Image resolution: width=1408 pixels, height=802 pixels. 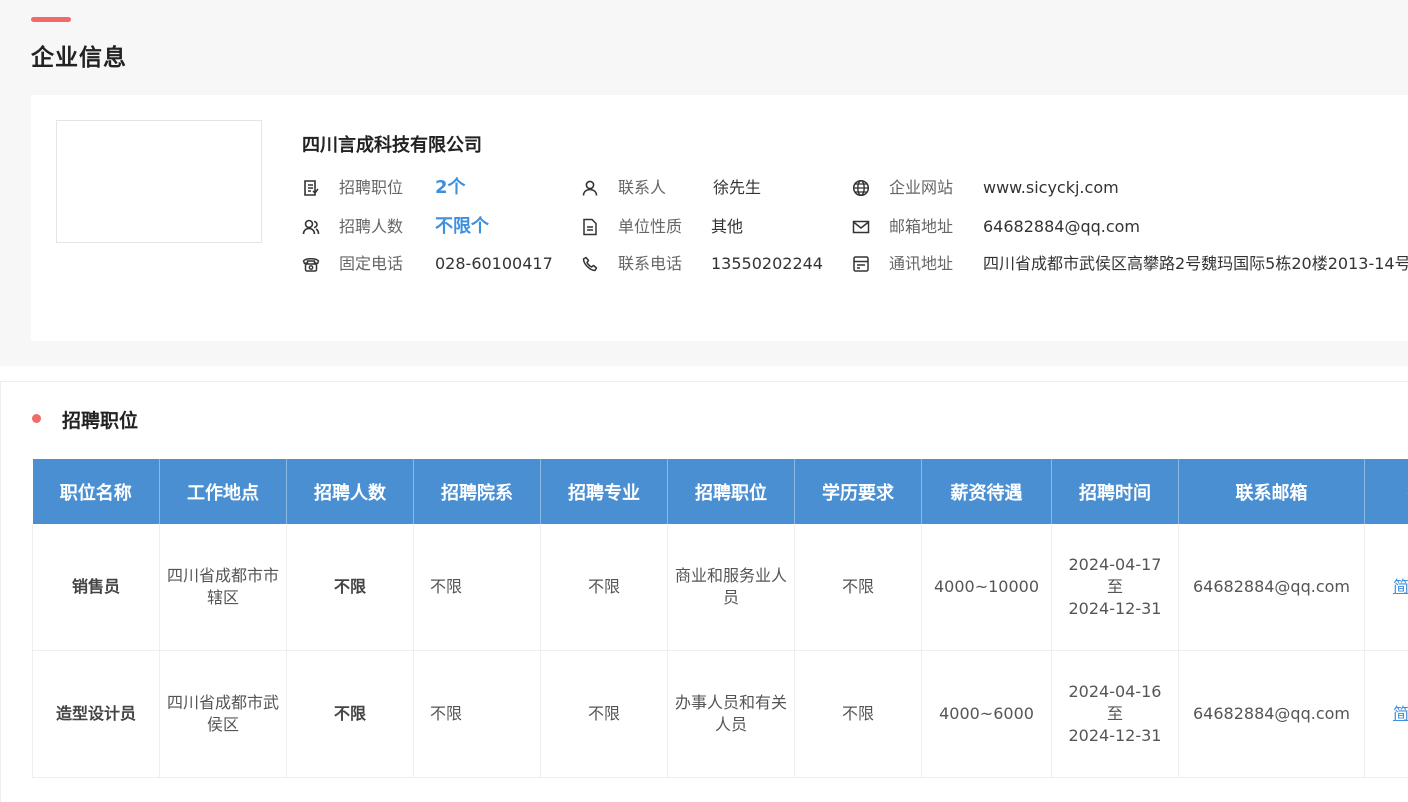 What do you see at coordinates (737, 188) in the screenshot?
I see `contact-value: 徐先生` at bounding box center [737, 188].